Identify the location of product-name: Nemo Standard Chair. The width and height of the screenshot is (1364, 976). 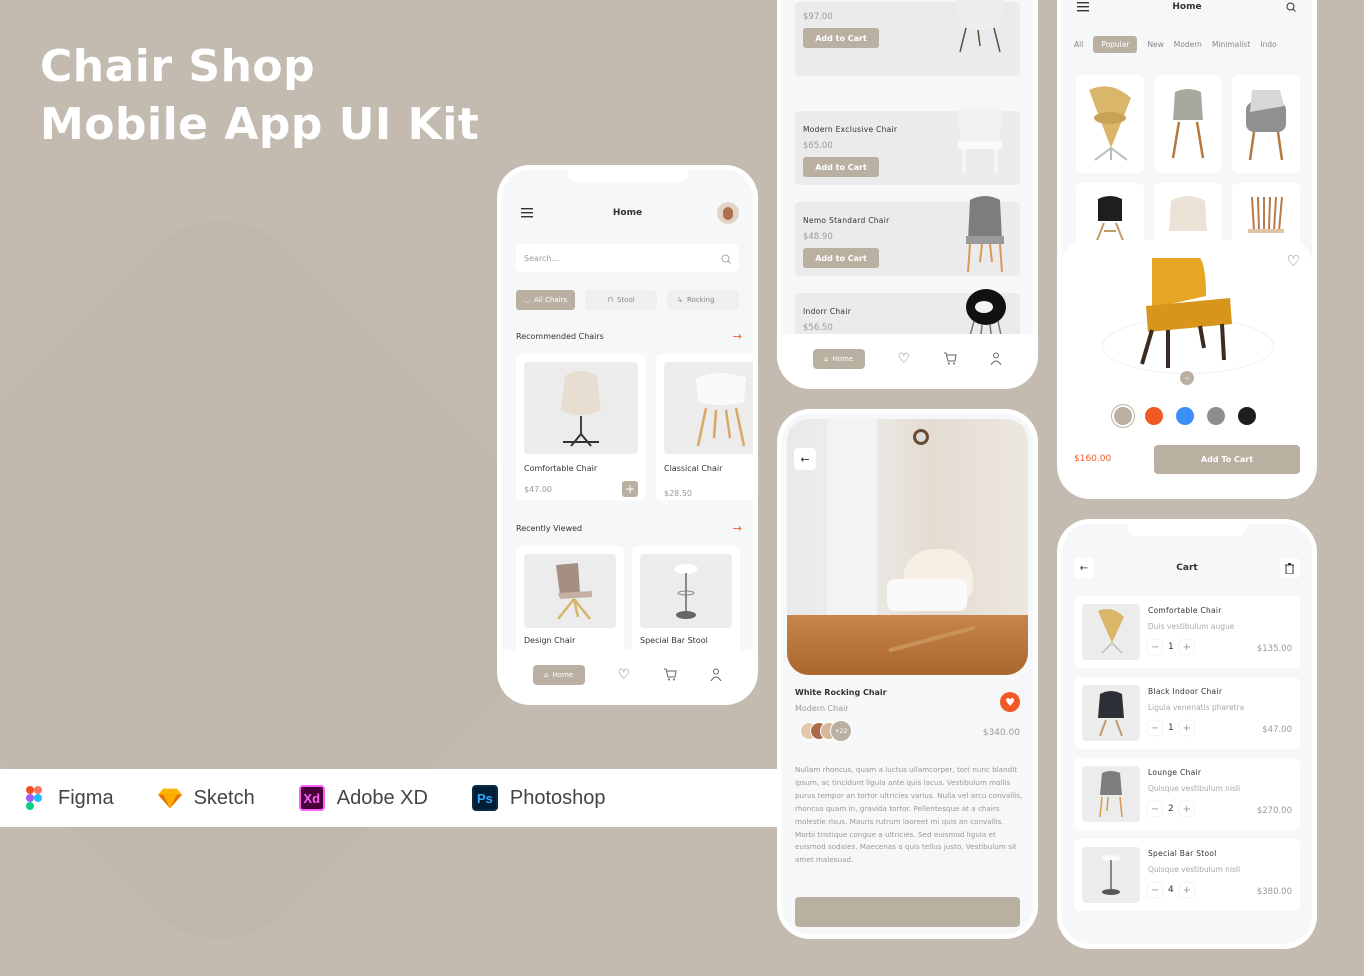
(846, 220).